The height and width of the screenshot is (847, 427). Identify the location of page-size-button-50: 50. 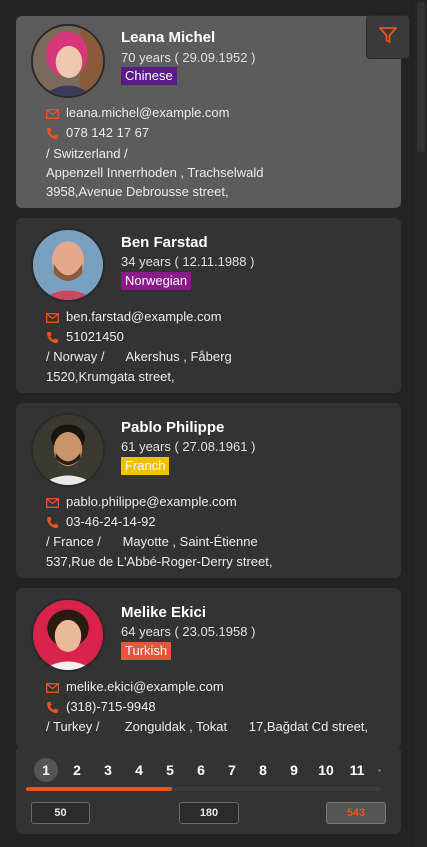
(60, 813).